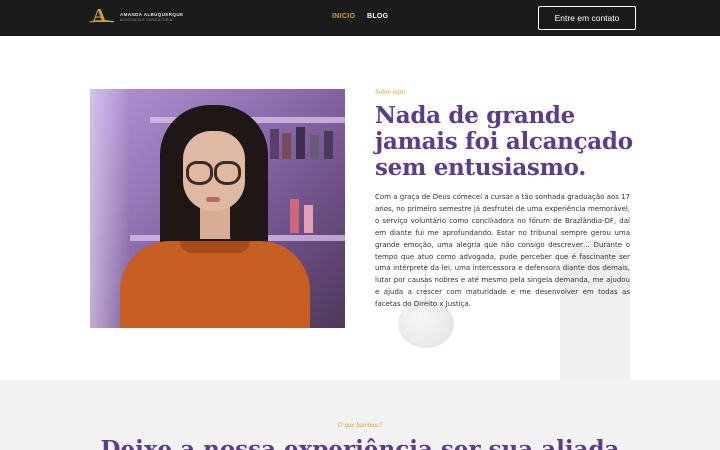 The width and height of the screenshot is (720, 450). I want to click on logo-a-icon: A, so click(102, 16).